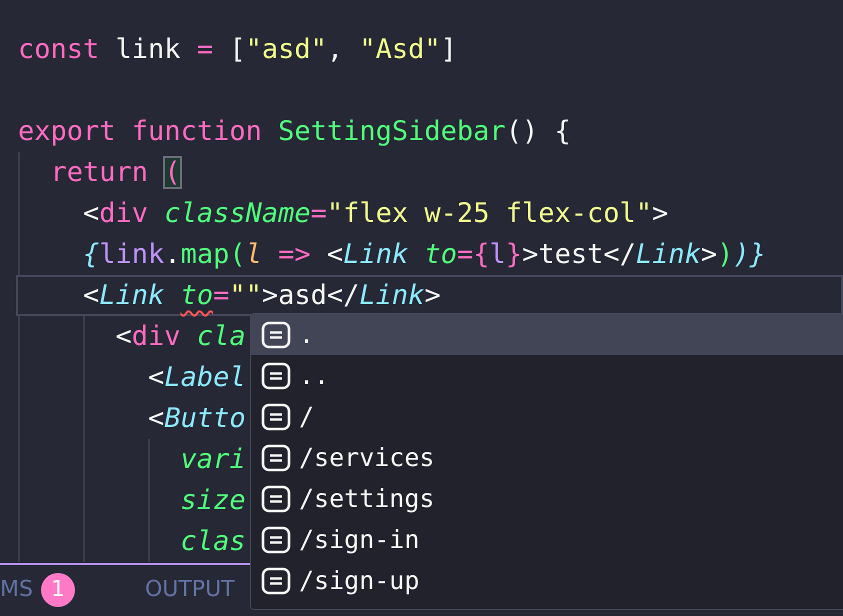 The width and height of the screenshot is (843, 616). What do you see at coordinates (547, 498) in the screenshot?
I see `suggestion-item: /settings` at bounding box center [547, 498].